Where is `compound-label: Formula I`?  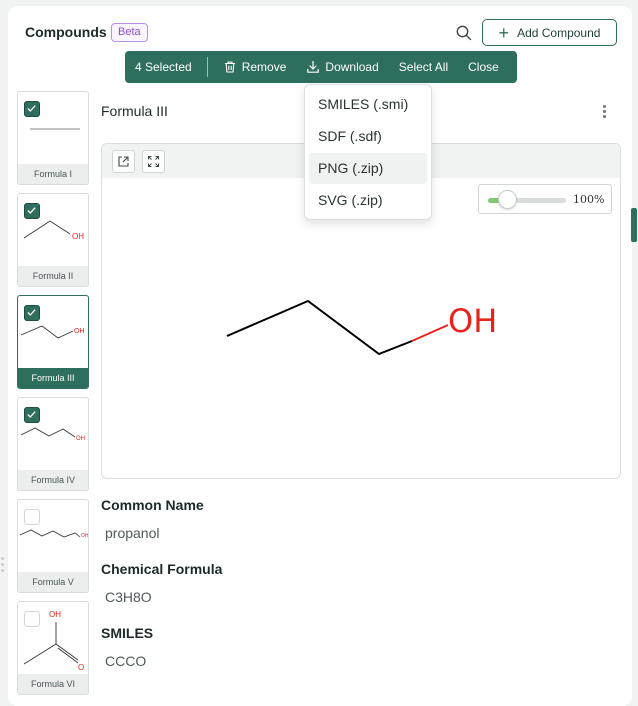 compound-label: Formula I is located at coordinates (53, 174).